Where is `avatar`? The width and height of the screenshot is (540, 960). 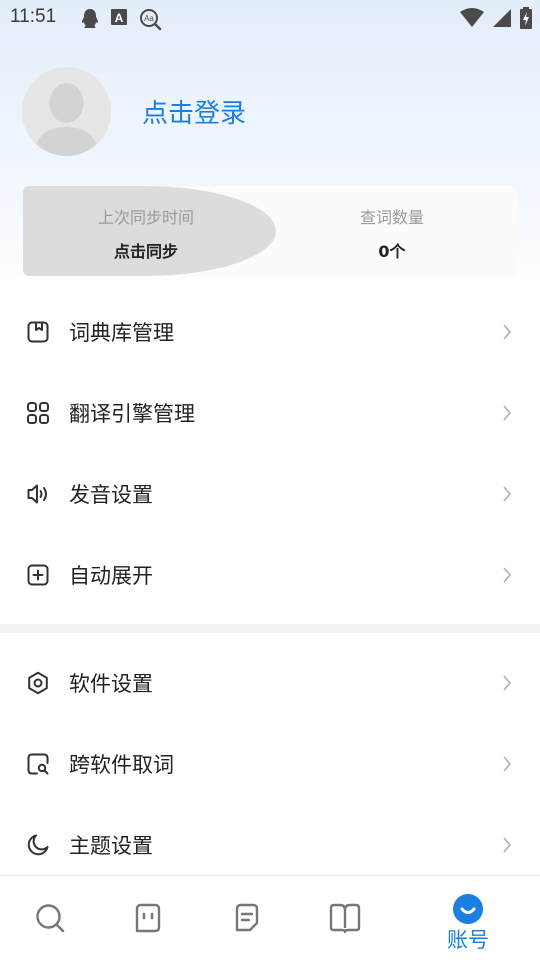 avatar is located at coordinates (66, 111).